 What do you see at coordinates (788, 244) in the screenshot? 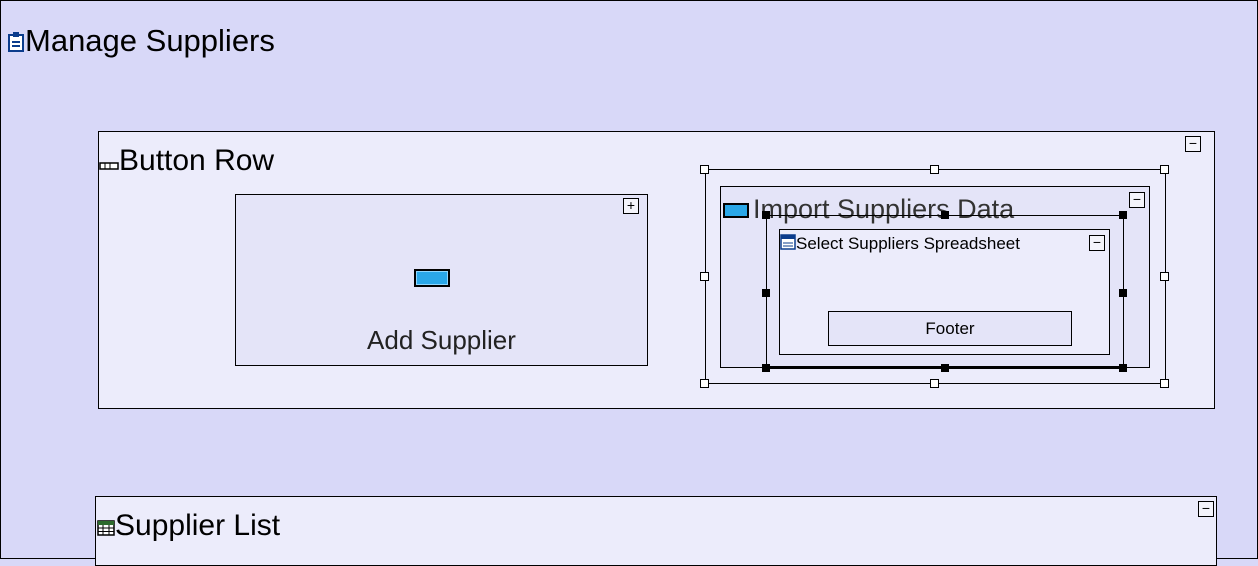
I see `window-icon` at bounding box center [788, 244].